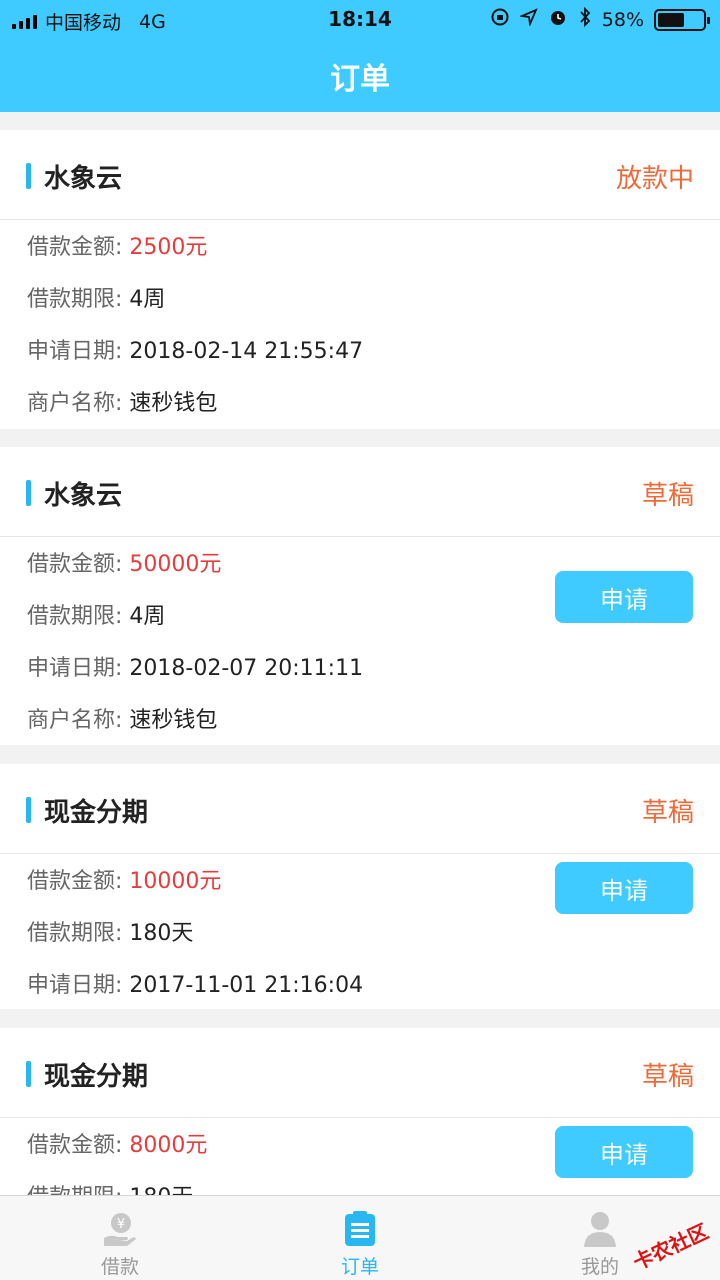  I want to click on page-title: 订单, so click(360, 79).